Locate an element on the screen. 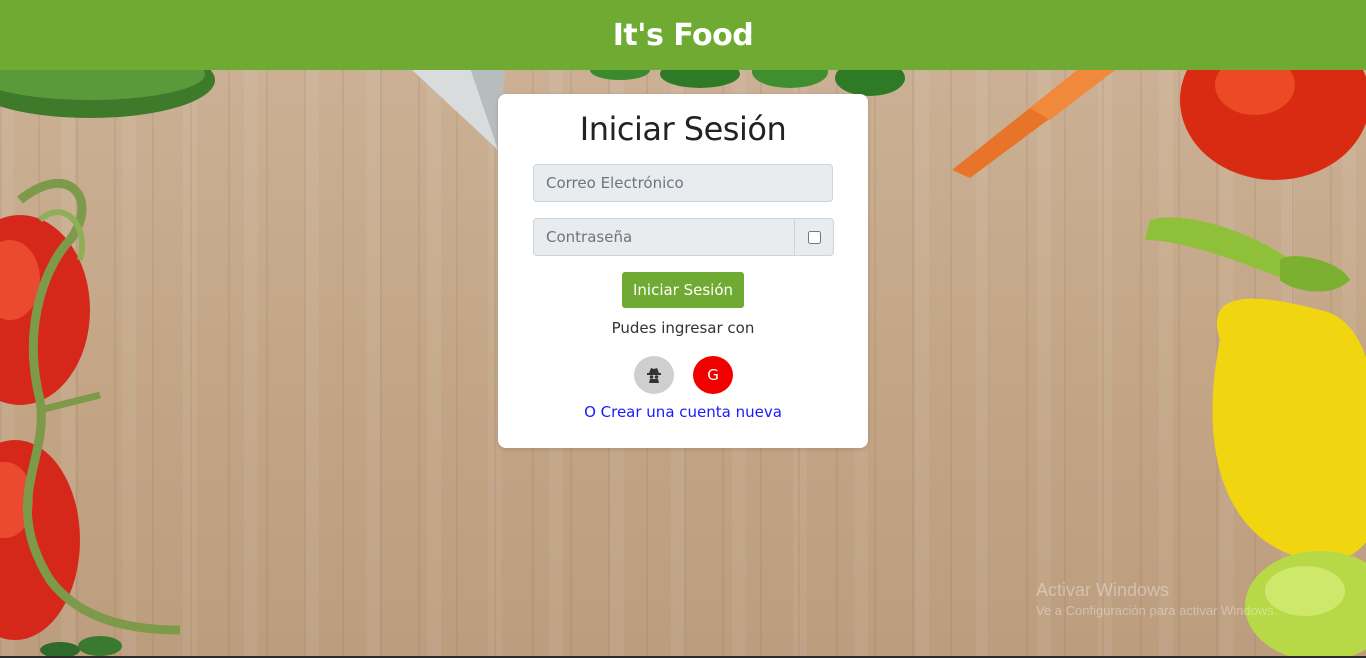 Image resolution: width=1366 pixels, height=658 pixels. email-field is located at coordinates (683, 183).